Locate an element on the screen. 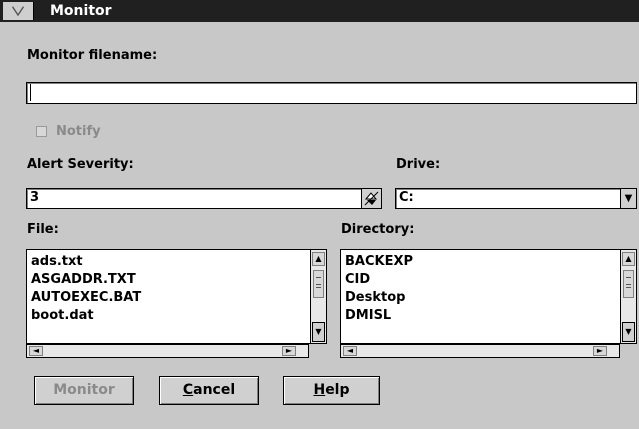 Image resolution: width=639 pixels, height=429 pixels. notify-checkbox is located at coordinates (41, 131).